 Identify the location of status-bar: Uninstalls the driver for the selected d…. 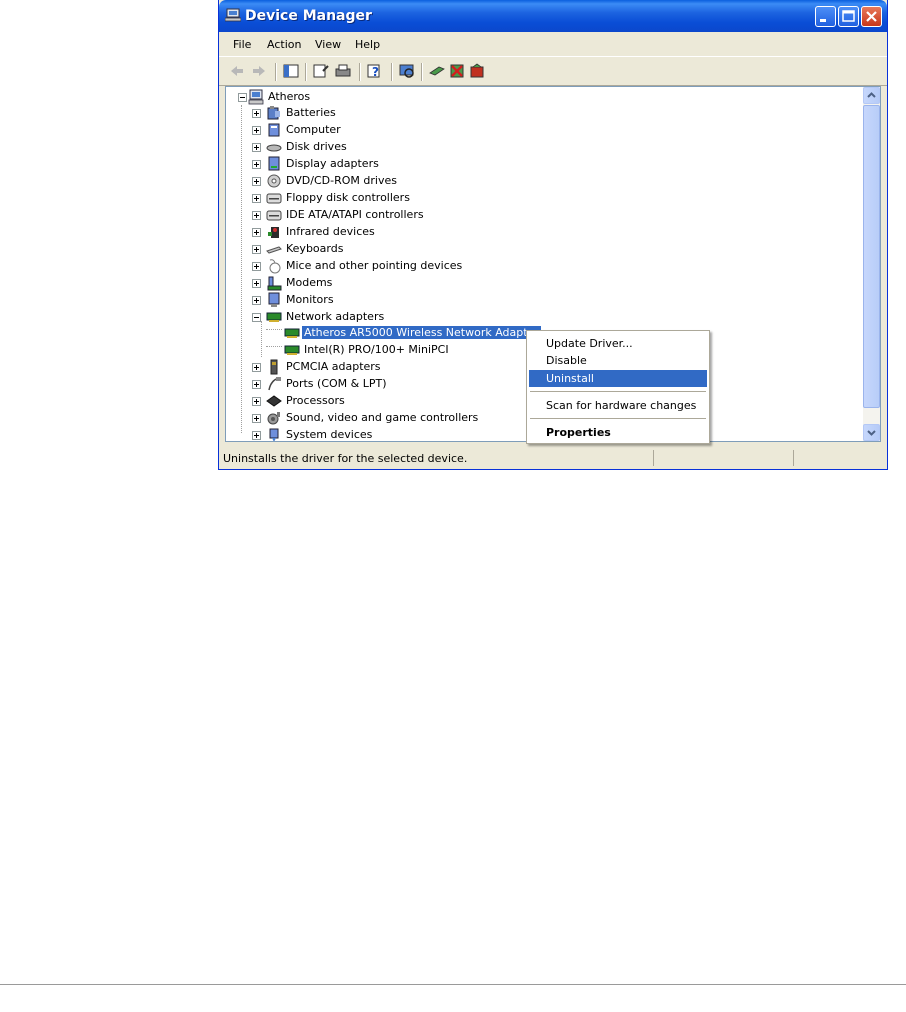
(553, 458).